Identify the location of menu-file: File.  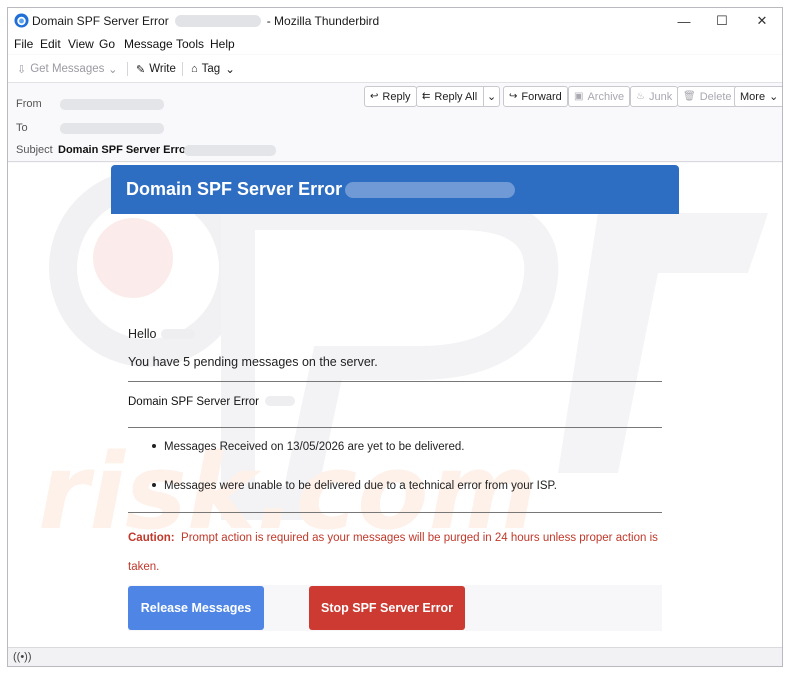
(23, 44).